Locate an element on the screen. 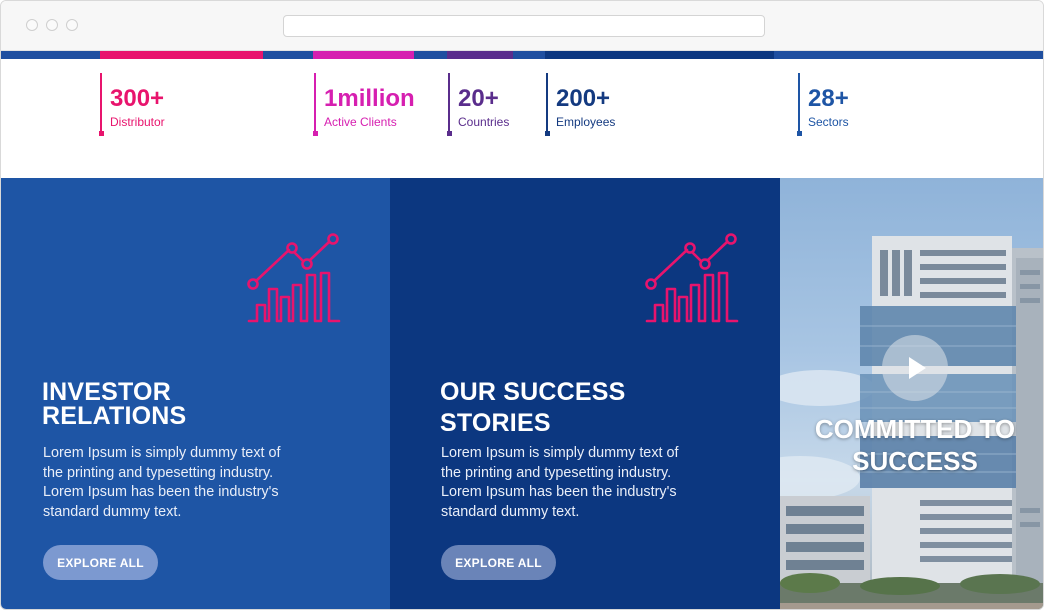  stat-value: 1million is located at coordinates (369, 98).